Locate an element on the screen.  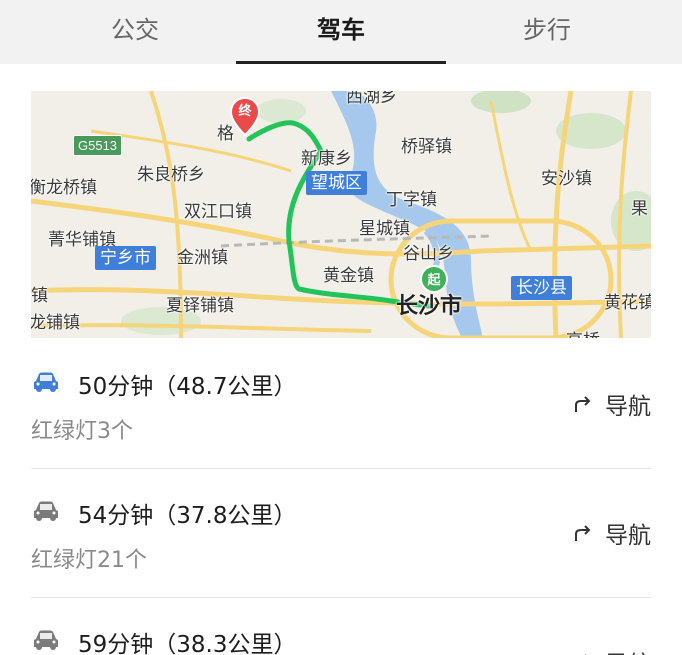
map-label: 夏铎铺镇 is located at coordinates (200, 306).